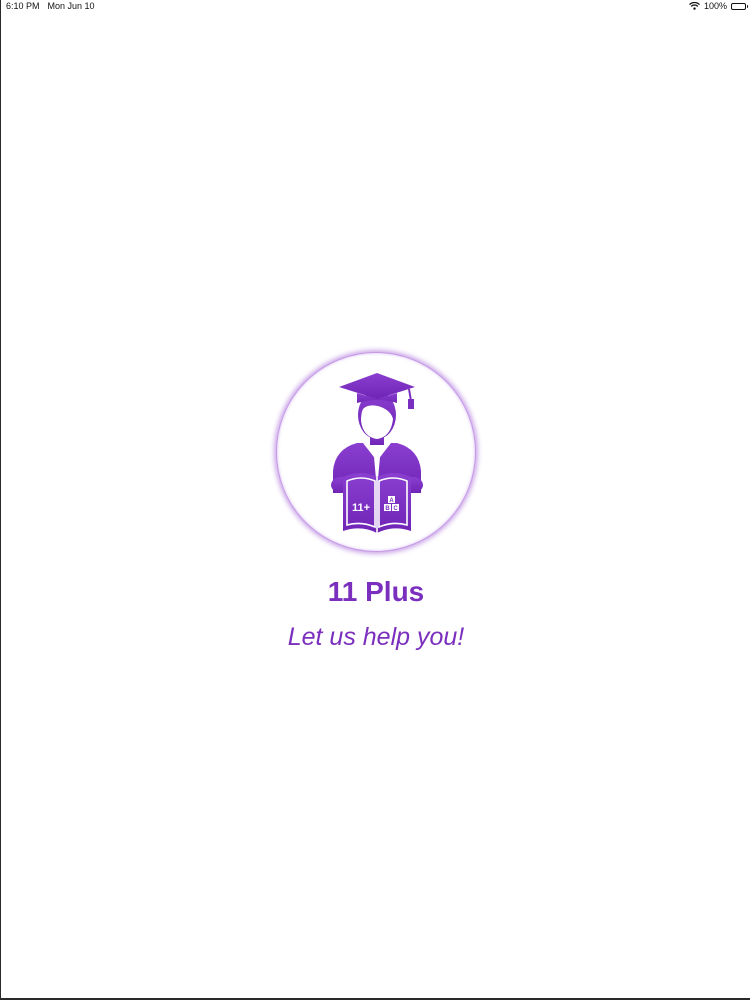 This screenshot has height=1000, width=750. What do you see at coordinates (715, 6) in the screenshot?
I see `battery-percentage: 100%` at bounding box center [715, 6].